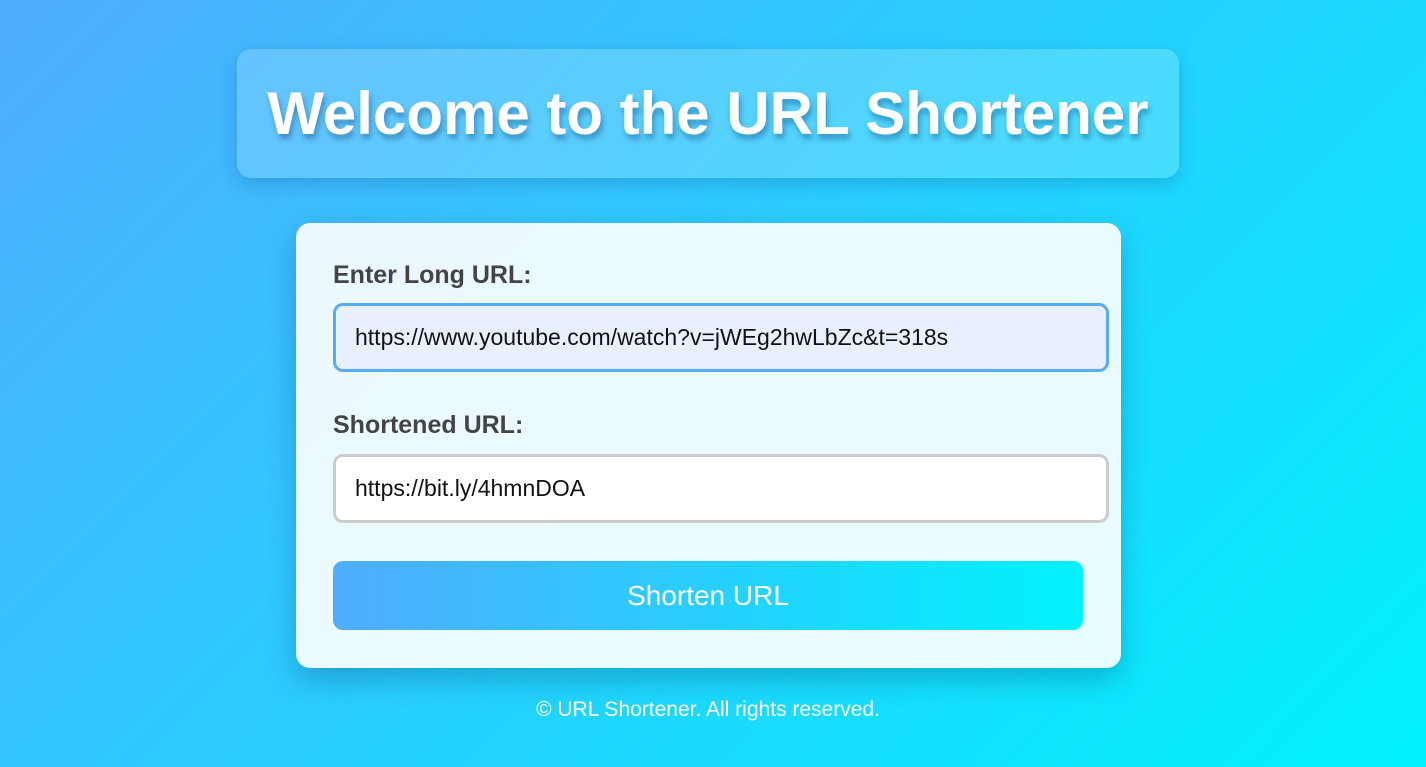  What do you see at coordinates (708, 595) in the screenshot?
I see `shorten-url-button: Shorten URL` at bounding box center [708, 595].